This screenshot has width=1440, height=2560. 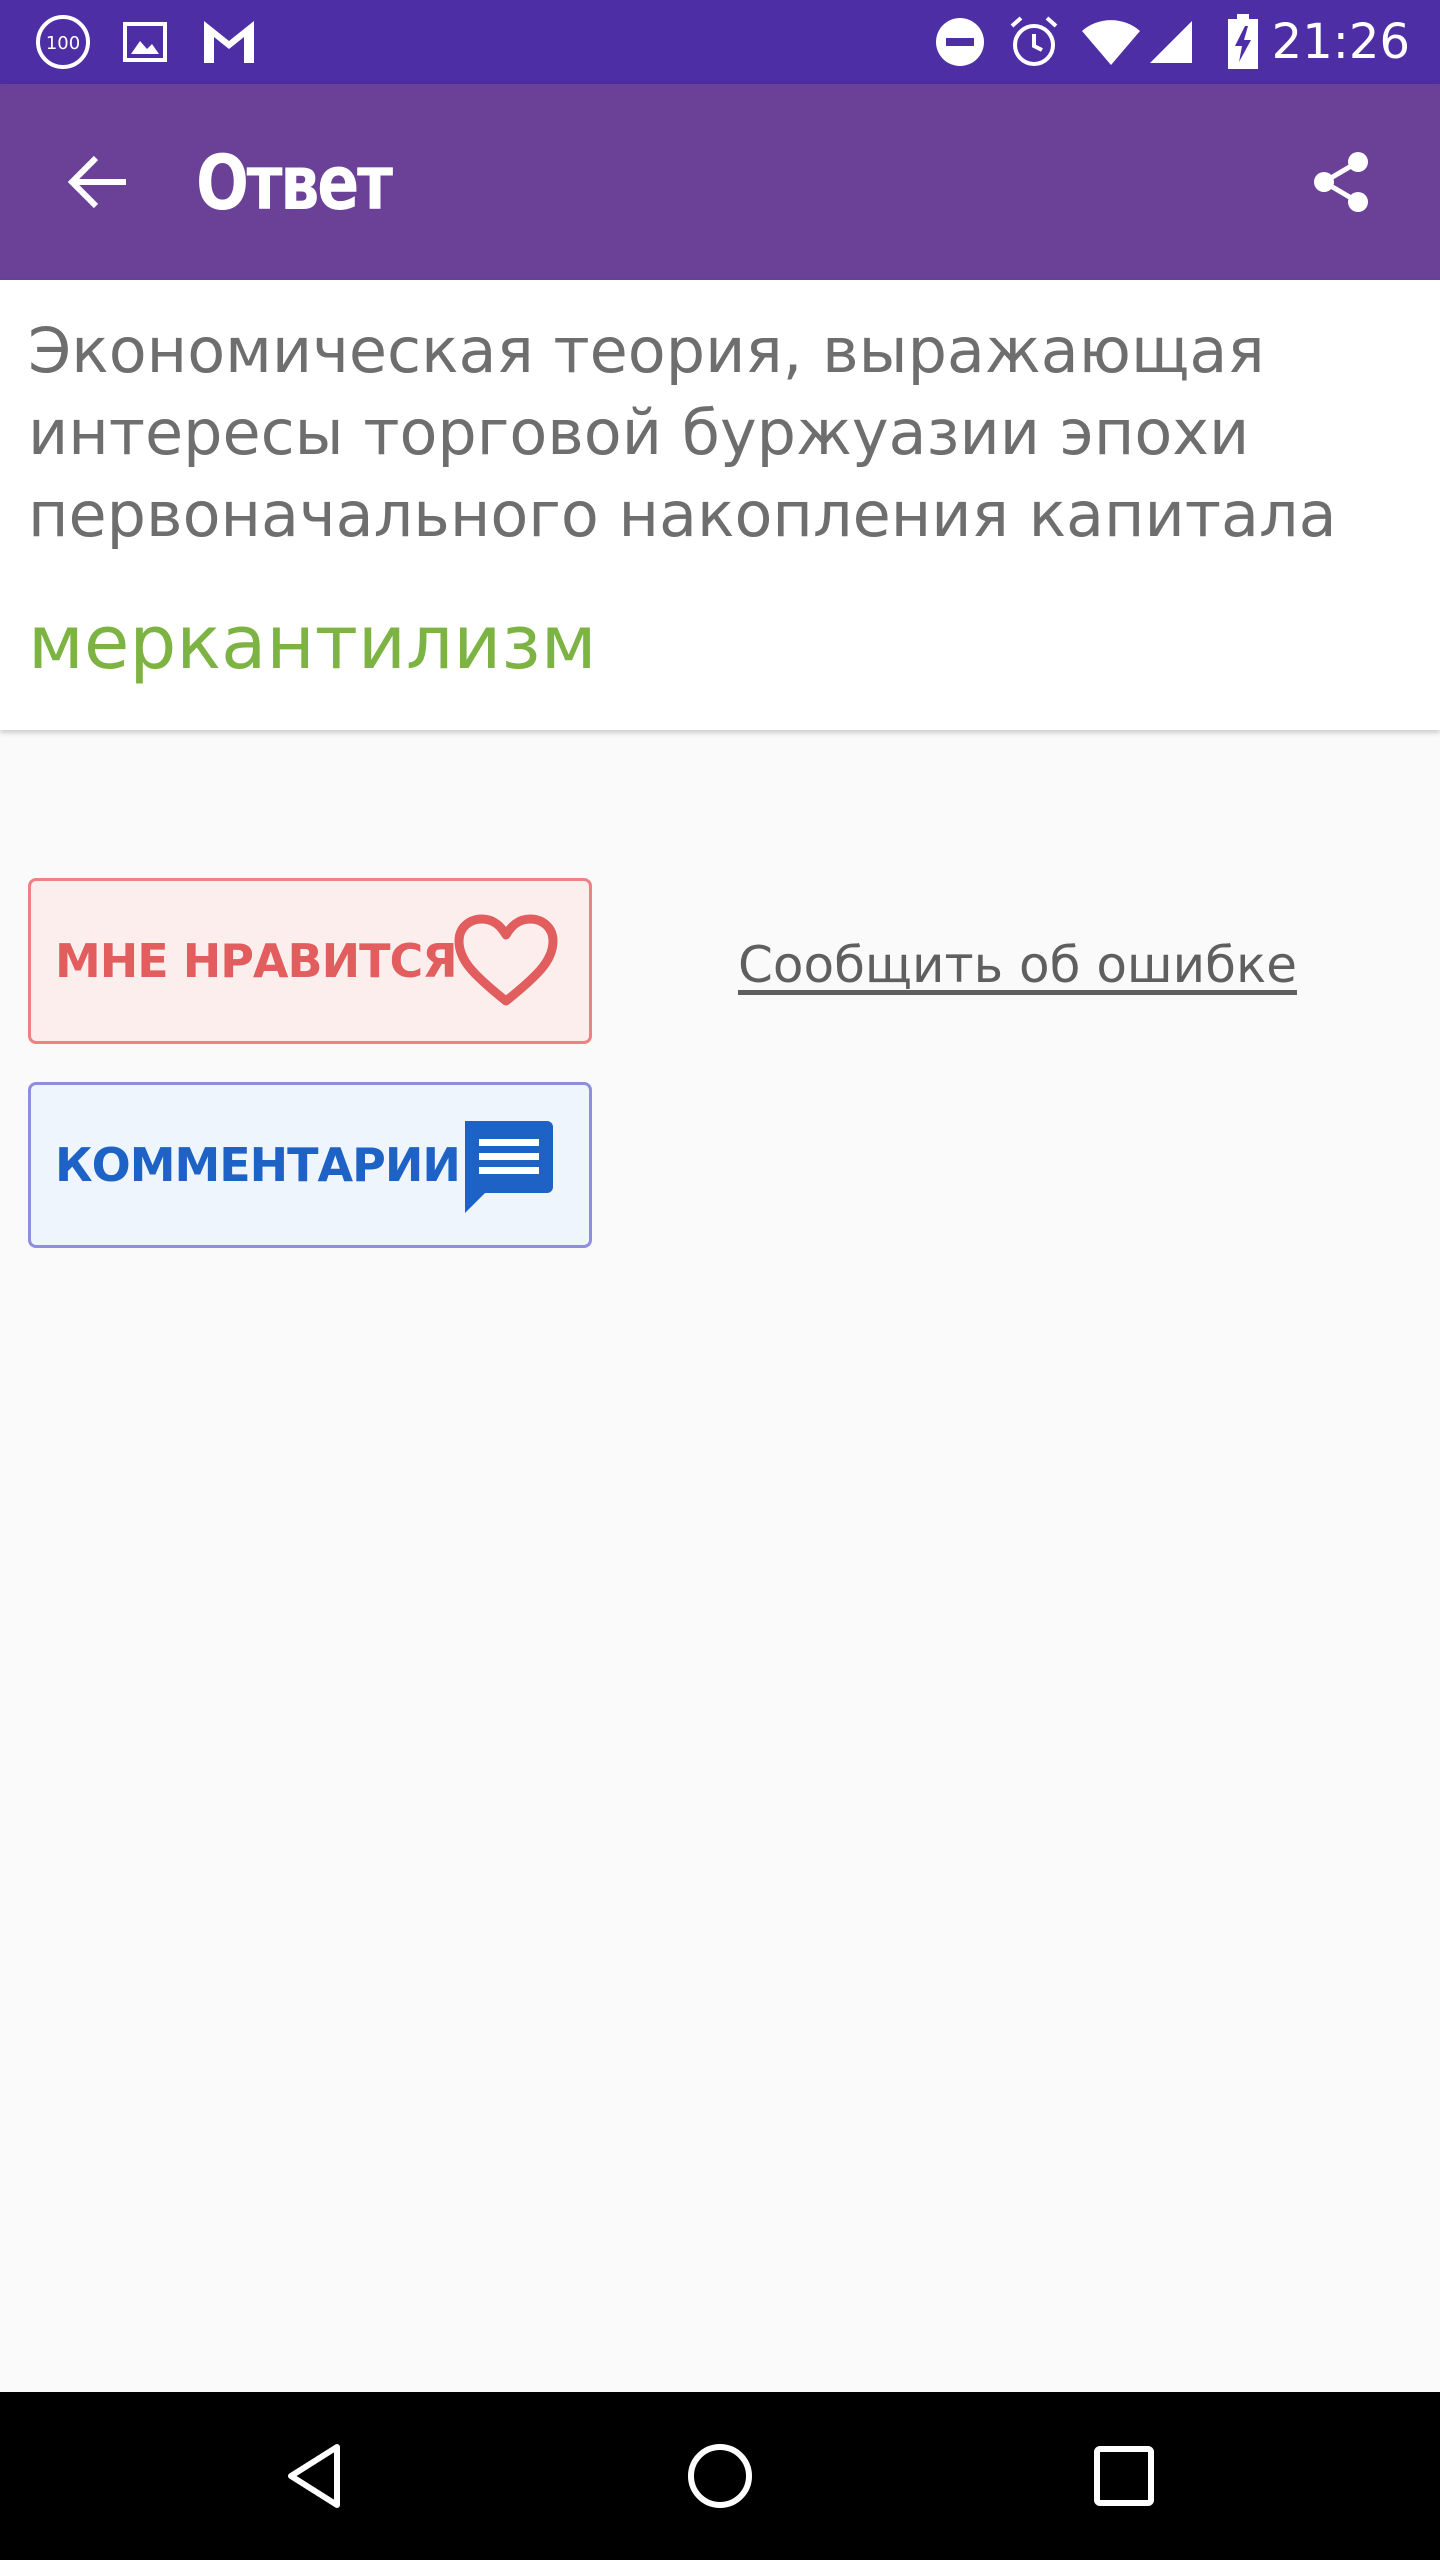 I want to click on nav-back-button, so click(x=316, y=2476).